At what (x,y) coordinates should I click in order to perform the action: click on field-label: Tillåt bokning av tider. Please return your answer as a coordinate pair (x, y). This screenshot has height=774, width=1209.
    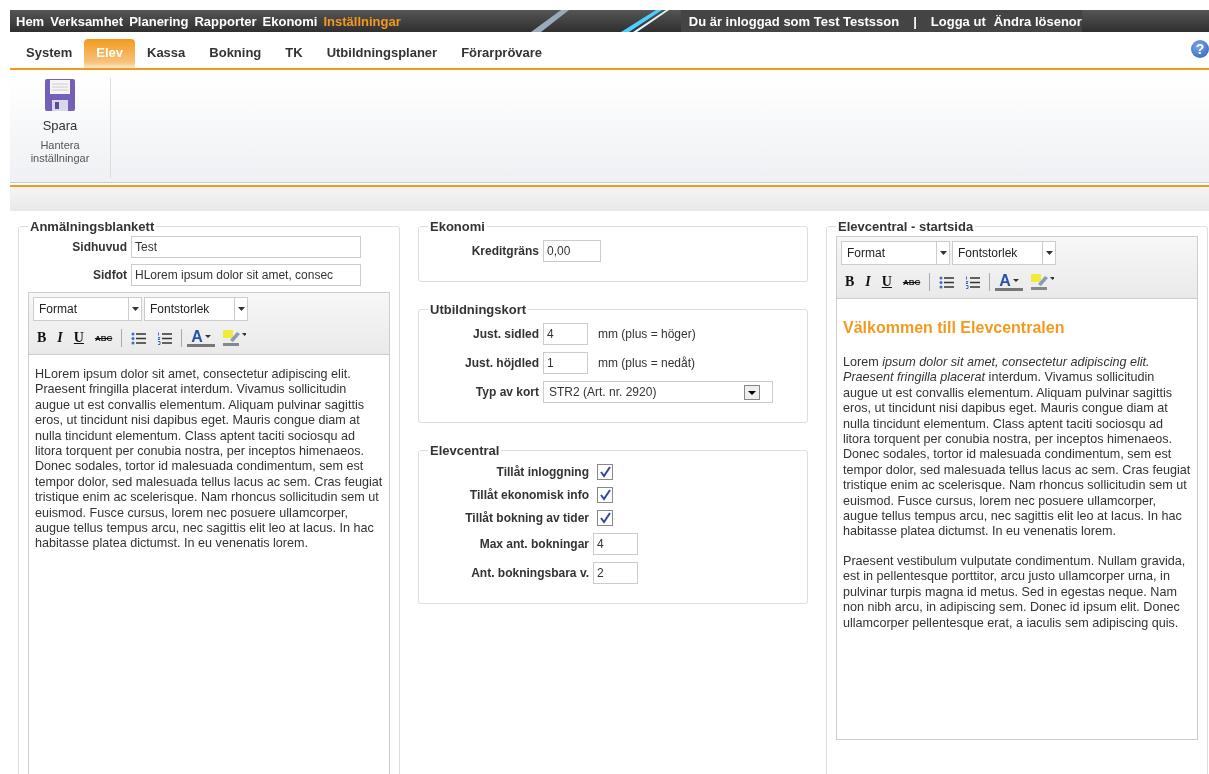
    Looking at the image, I should click on (526, 518).